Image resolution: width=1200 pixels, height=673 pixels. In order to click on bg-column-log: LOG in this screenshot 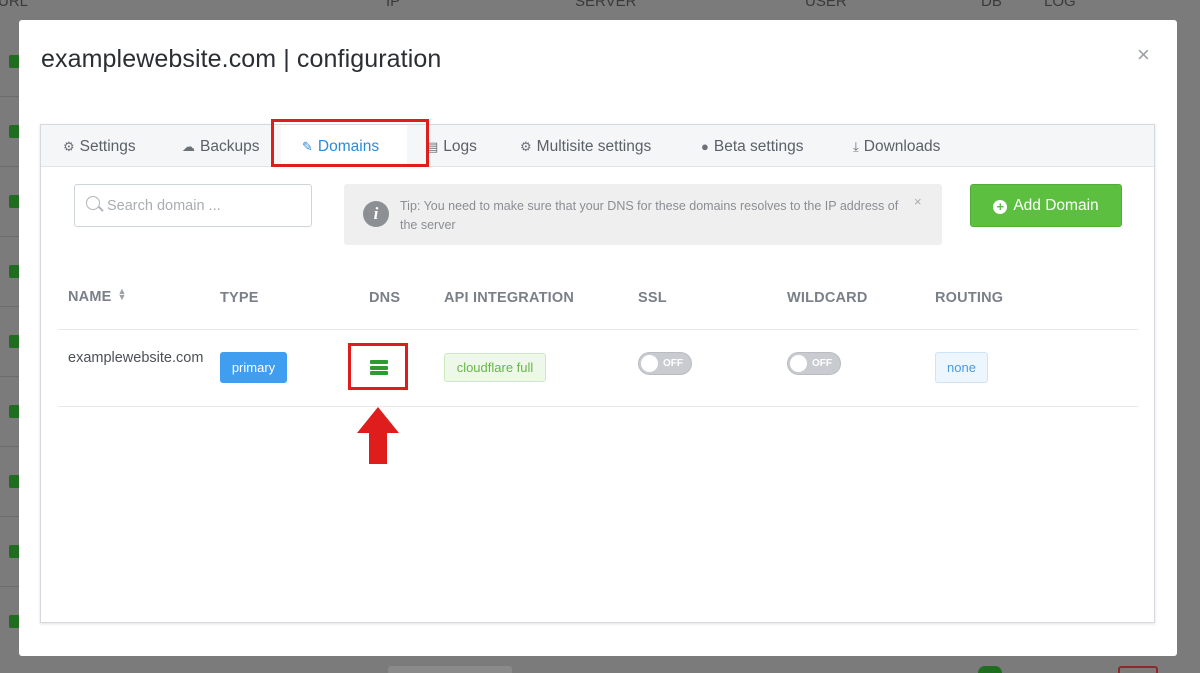, I will do `click(1060, 5)`.